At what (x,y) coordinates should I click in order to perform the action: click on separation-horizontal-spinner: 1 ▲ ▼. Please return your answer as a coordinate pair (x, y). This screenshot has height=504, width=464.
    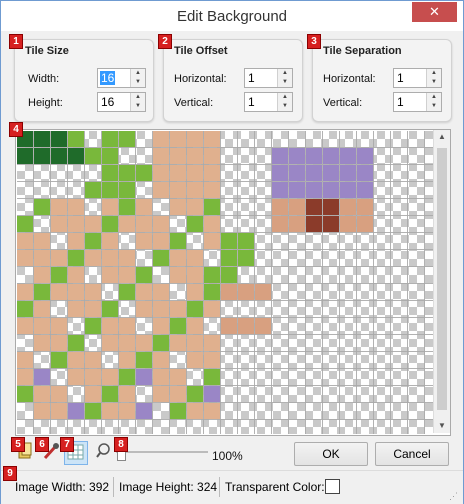
    Looking at the image, I should click on (417, 78).